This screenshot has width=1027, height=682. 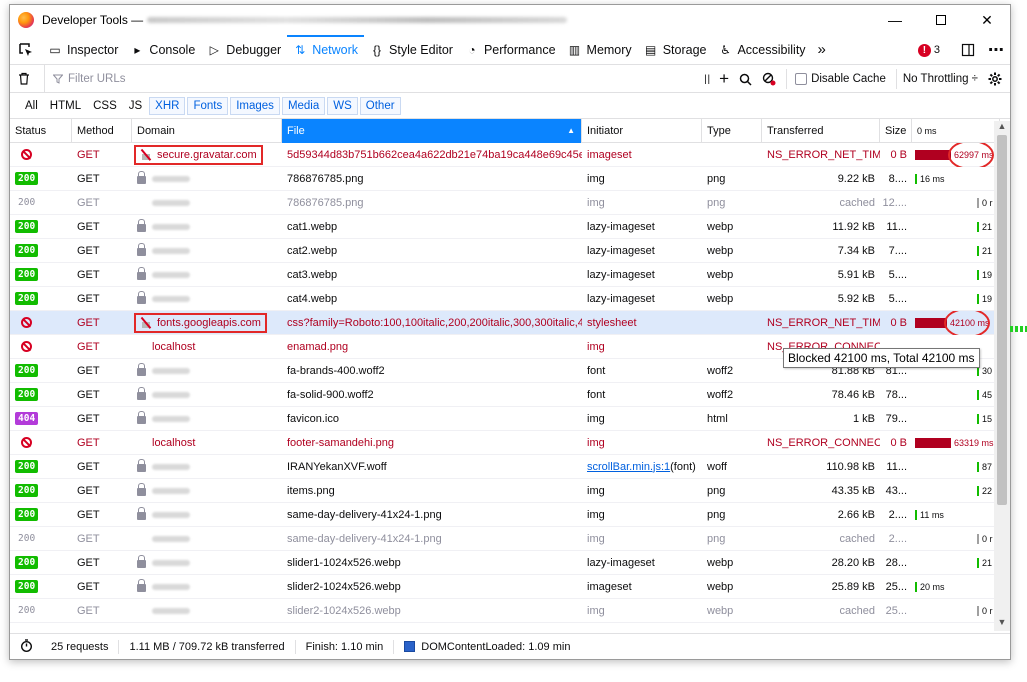 I want to click on vertical-scrollbar: ▲ ▼, so click(x=1002, y=376).